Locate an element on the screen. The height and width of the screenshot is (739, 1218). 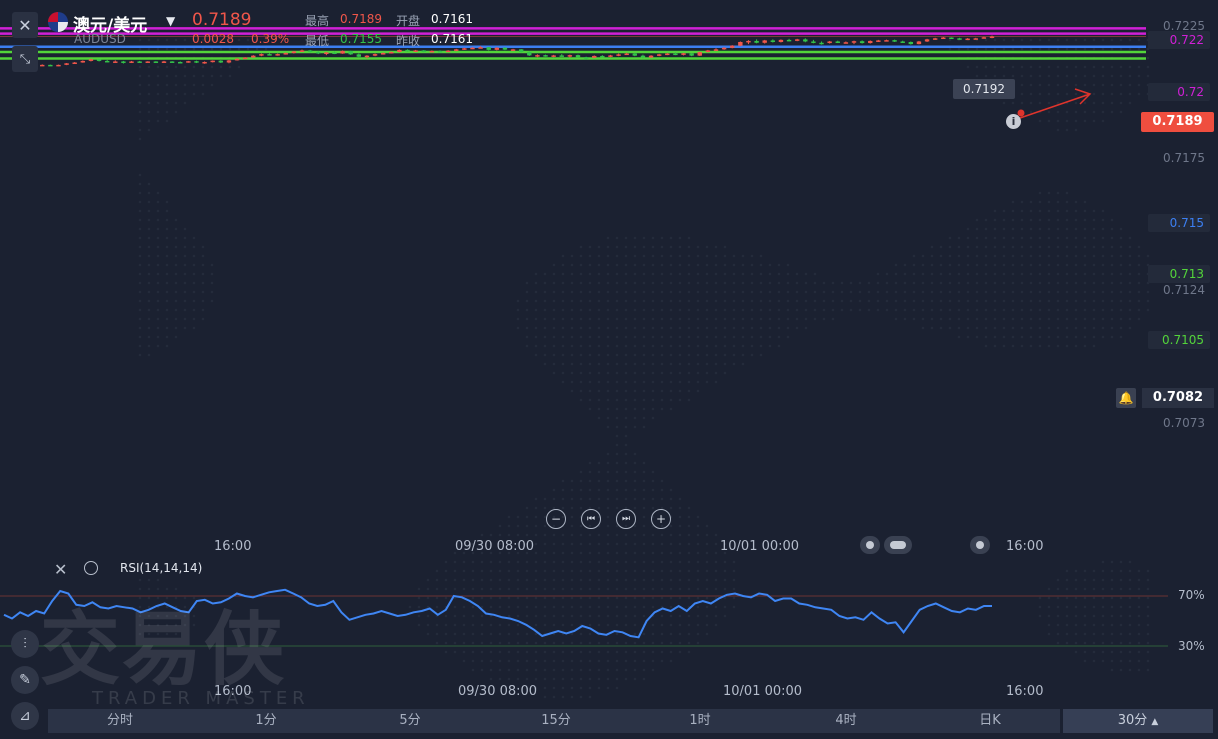
prev-close-value: 0.7161 is located at coordinates (452, 39).